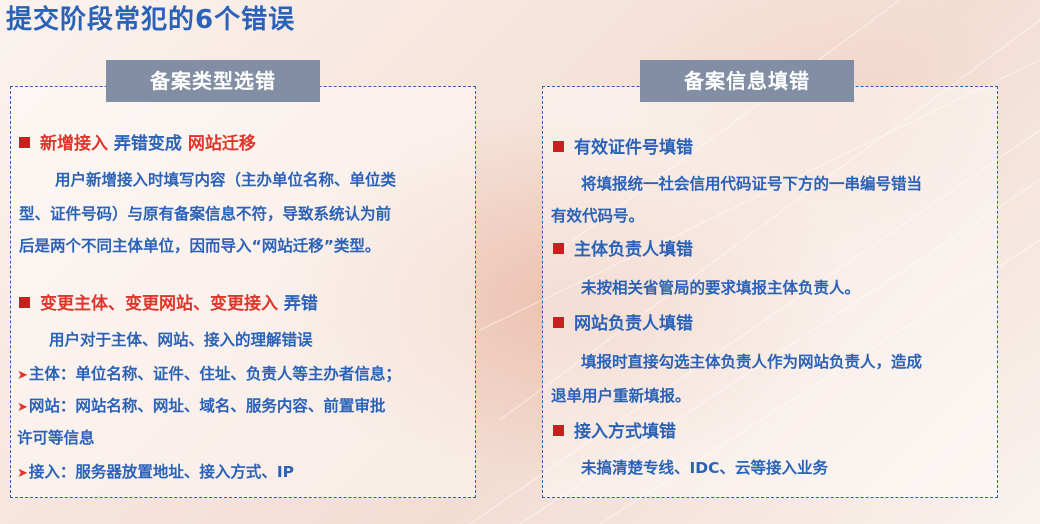  What do you see at coordinates (221, 144) in the screenshot?
I see `label-site-migration: 网站迁移` at bounding box center [221, 144].